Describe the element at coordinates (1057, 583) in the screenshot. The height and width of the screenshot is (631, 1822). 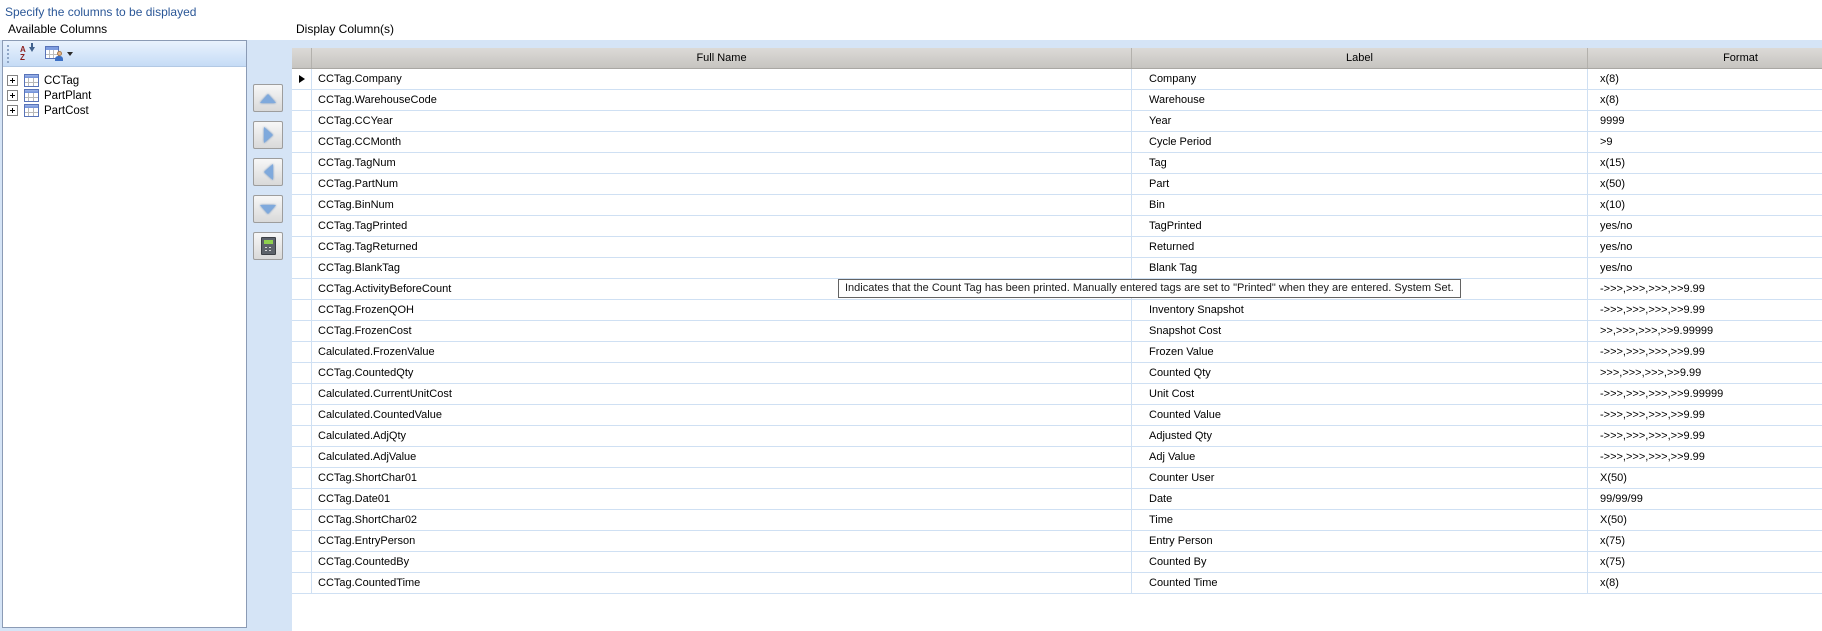
I see `table-row: CCTag.CountedTime Counted Time x(8)` at that location.